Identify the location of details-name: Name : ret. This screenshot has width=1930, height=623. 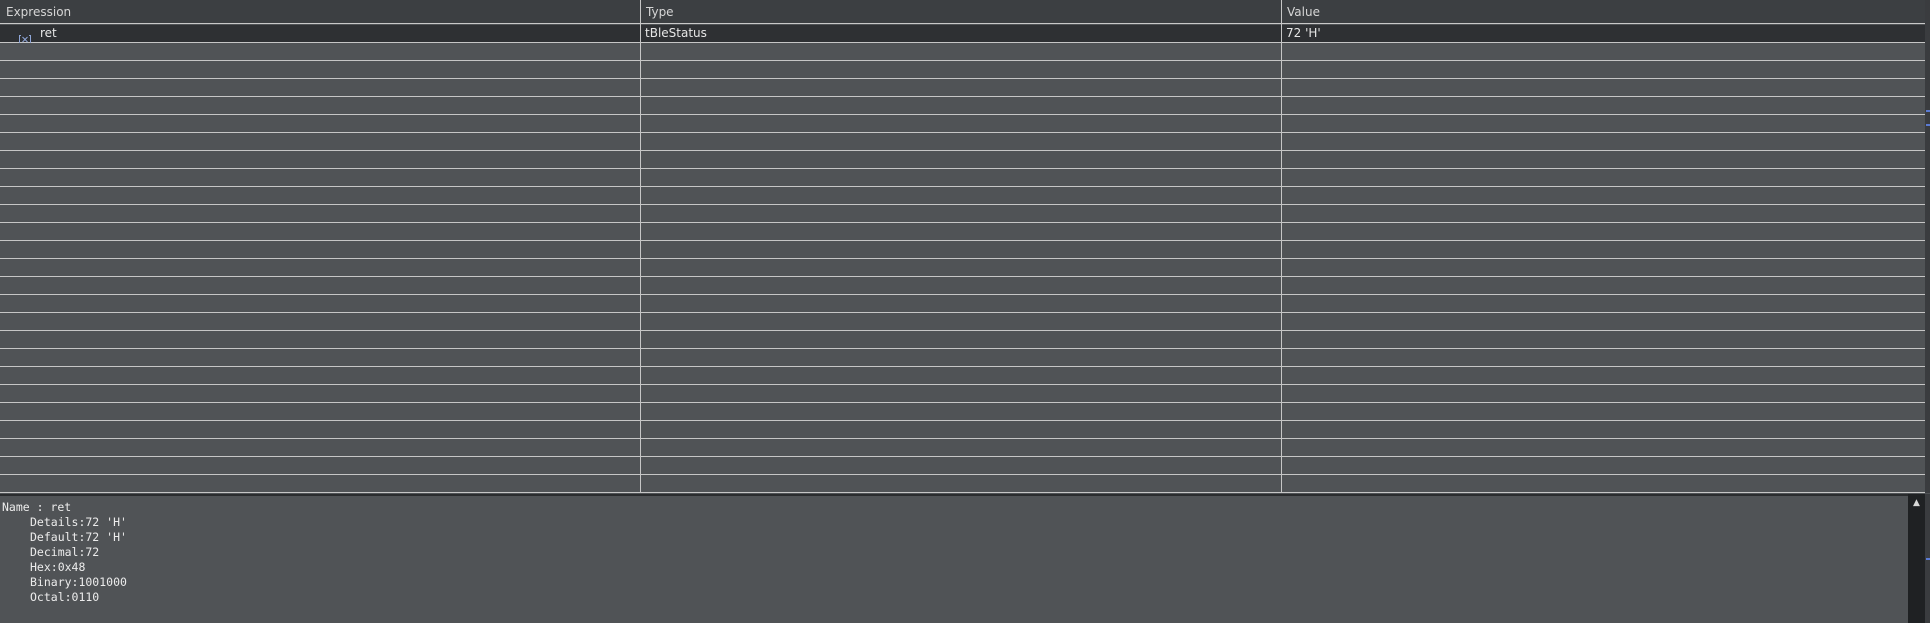
(37, 507).